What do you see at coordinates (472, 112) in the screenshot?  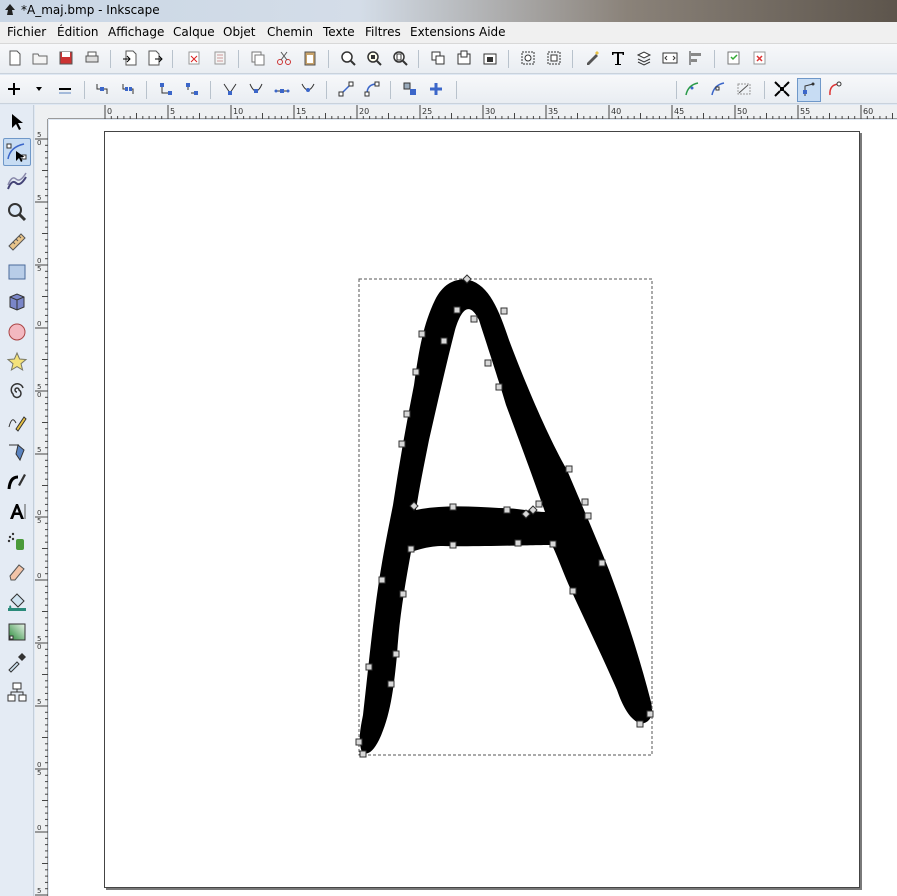 I see `horizontal-ruler: 0 5 10 15 20 25 30 35 40 45 50 55 60` at bounding box center [472, 112].